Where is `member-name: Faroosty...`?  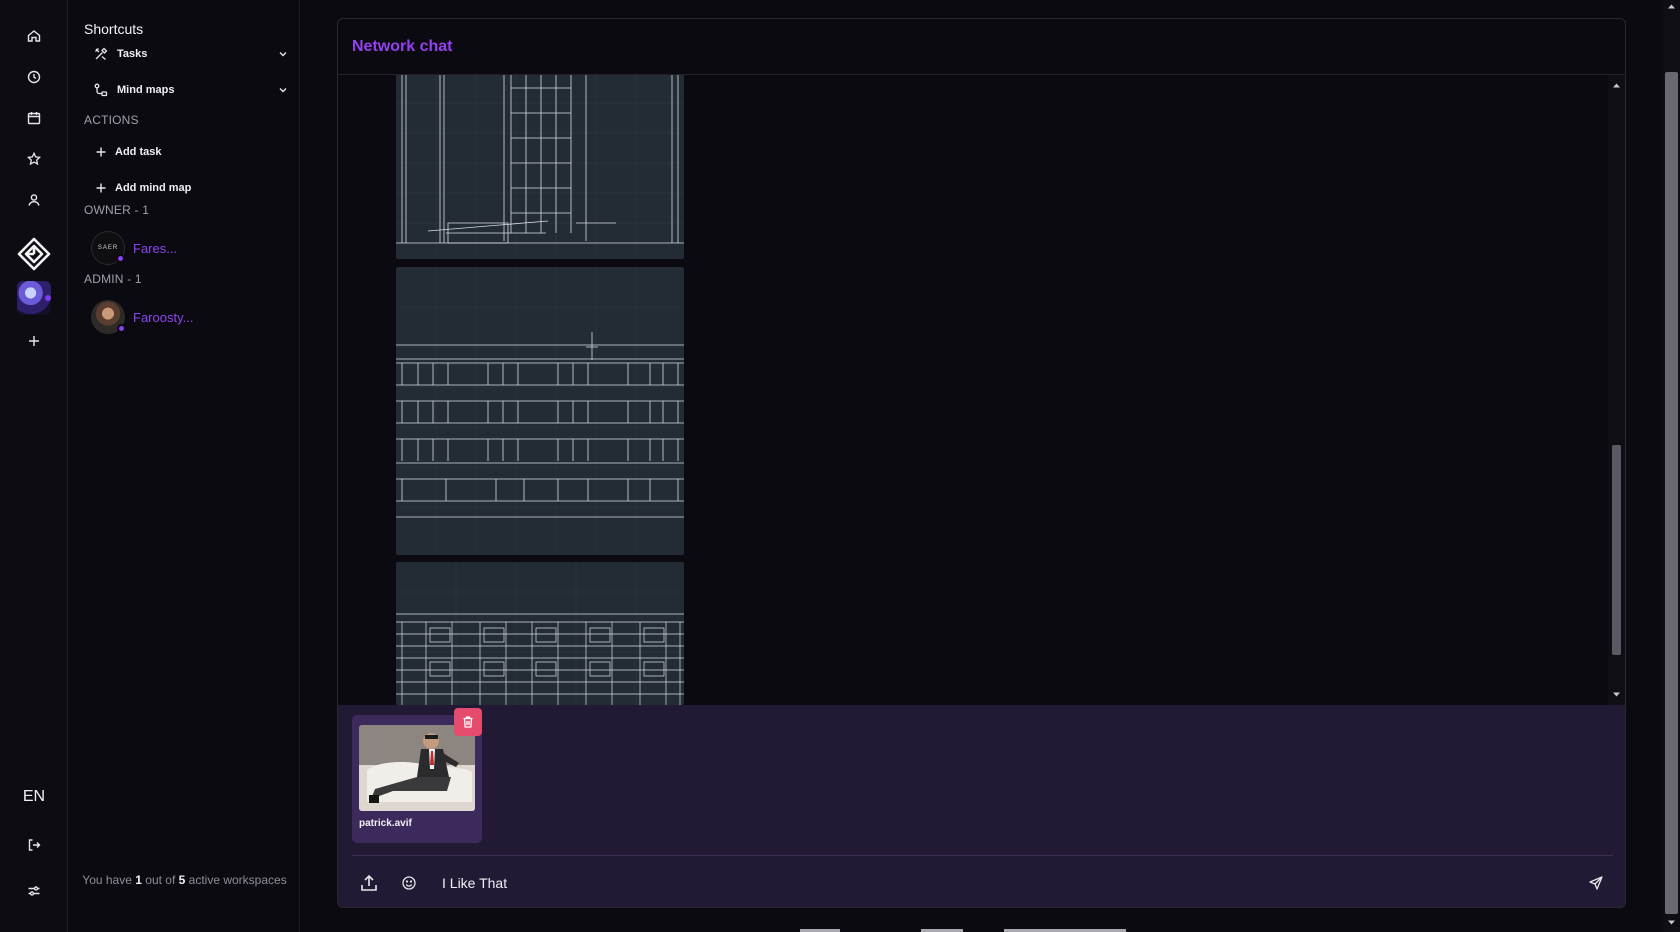 member-name: Faroosty... is located at coordinates (163, 317).